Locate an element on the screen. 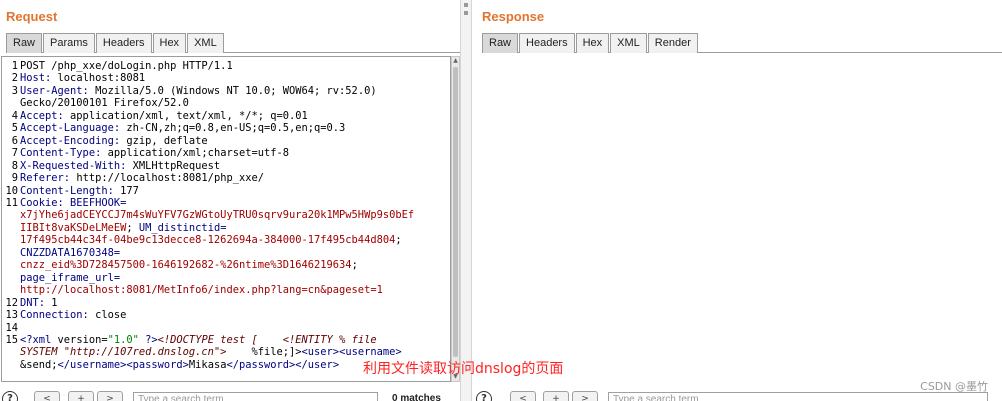 The width and height of the screenshot is (1002, 401). code-token: 1 is located at coordinates (54, 302).